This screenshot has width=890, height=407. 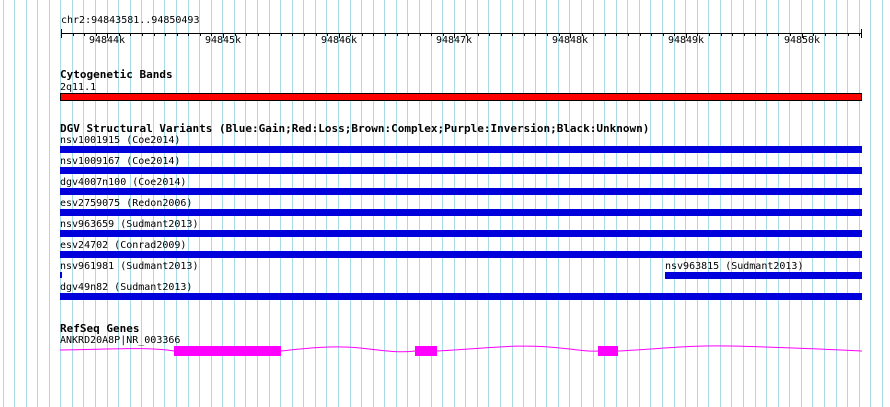 I want to click on gene-intron-line, so click(x=461, y=349).